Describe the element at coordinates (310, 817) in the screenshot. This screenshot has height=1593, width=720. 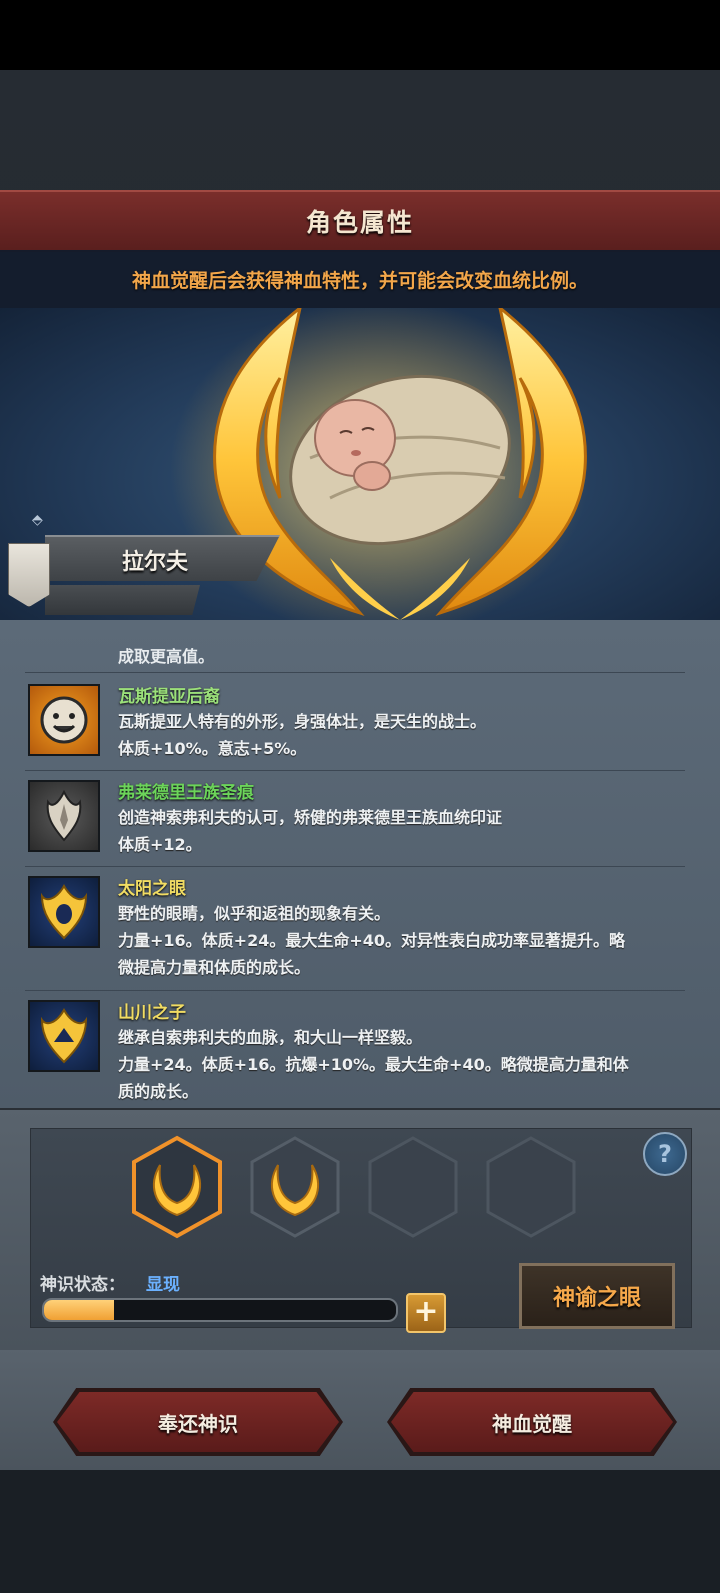
I see `trait-description: 创造神索弗利夫的认可，矫健的弗莱德里王族血统印证` at that location.